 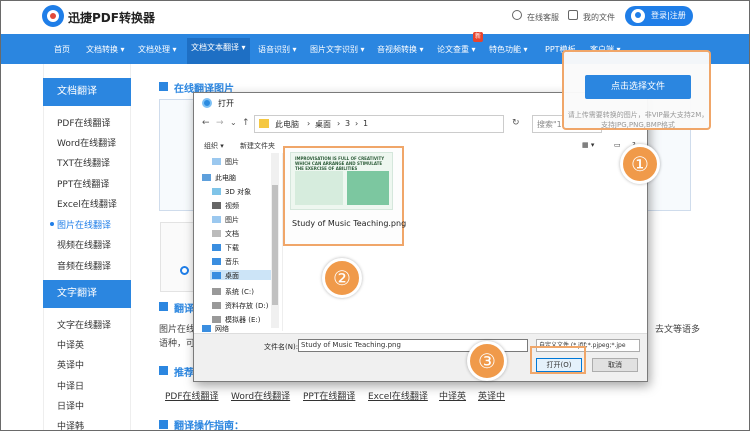 I want to click on forward-arrow-icon: →, so click(x=220, y=123).